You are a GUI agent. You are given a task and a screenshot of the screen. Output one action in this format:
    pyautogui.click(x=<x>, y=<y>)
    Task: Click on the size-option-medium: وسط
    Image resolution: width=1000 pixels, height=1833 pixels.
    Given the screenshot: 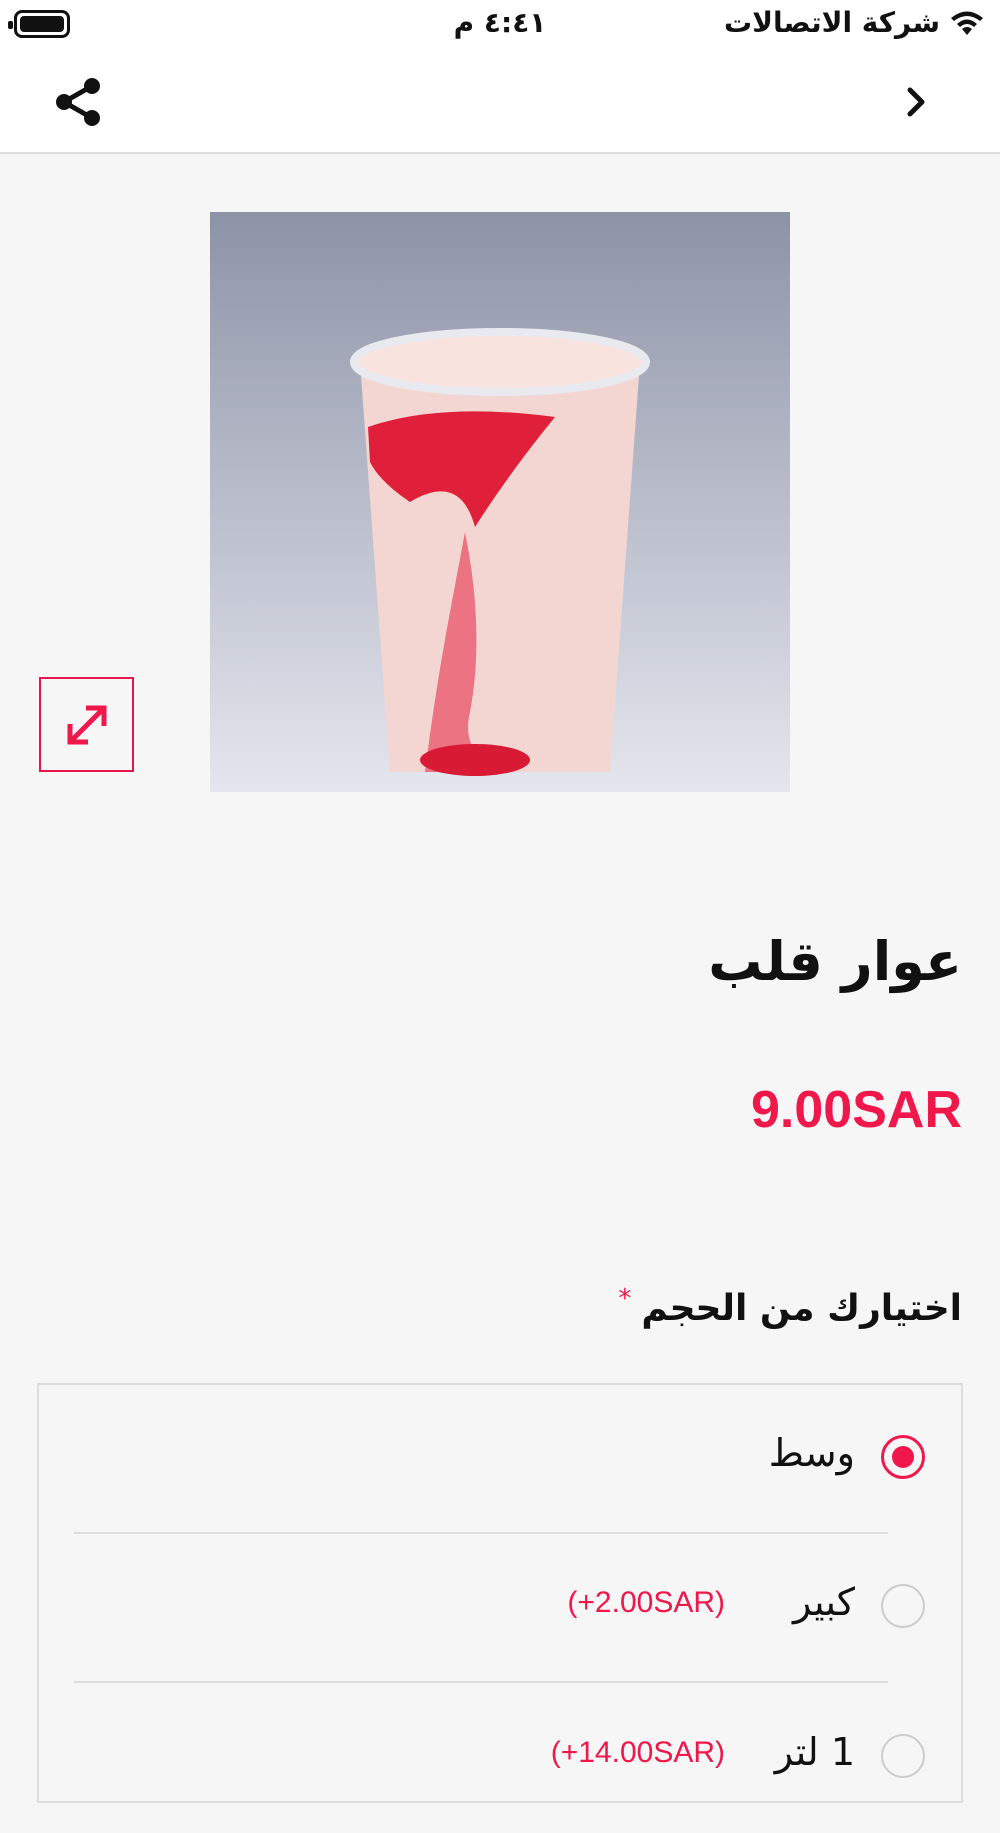 What is the action you would take?
    pyautogui.click(x=481, y=1459)
    